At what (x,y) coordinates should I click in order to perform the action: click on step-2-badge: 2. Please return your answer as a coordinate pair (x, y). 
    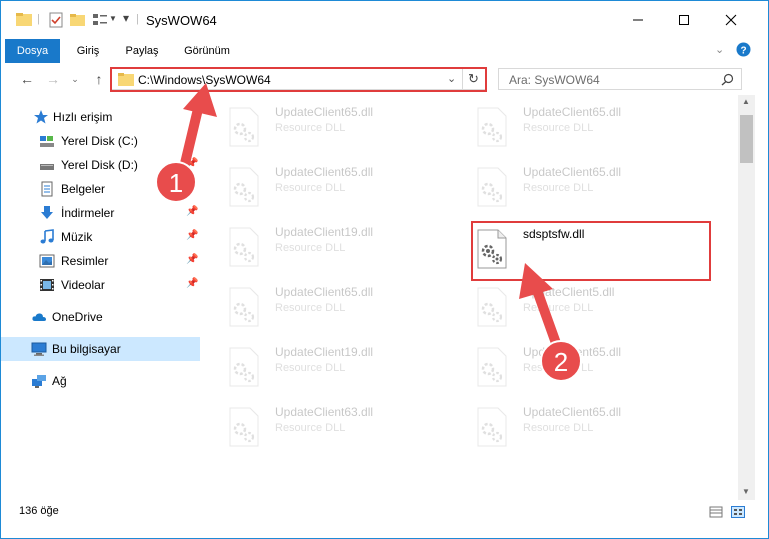
    Looking at the image, I should click on (561, 361).